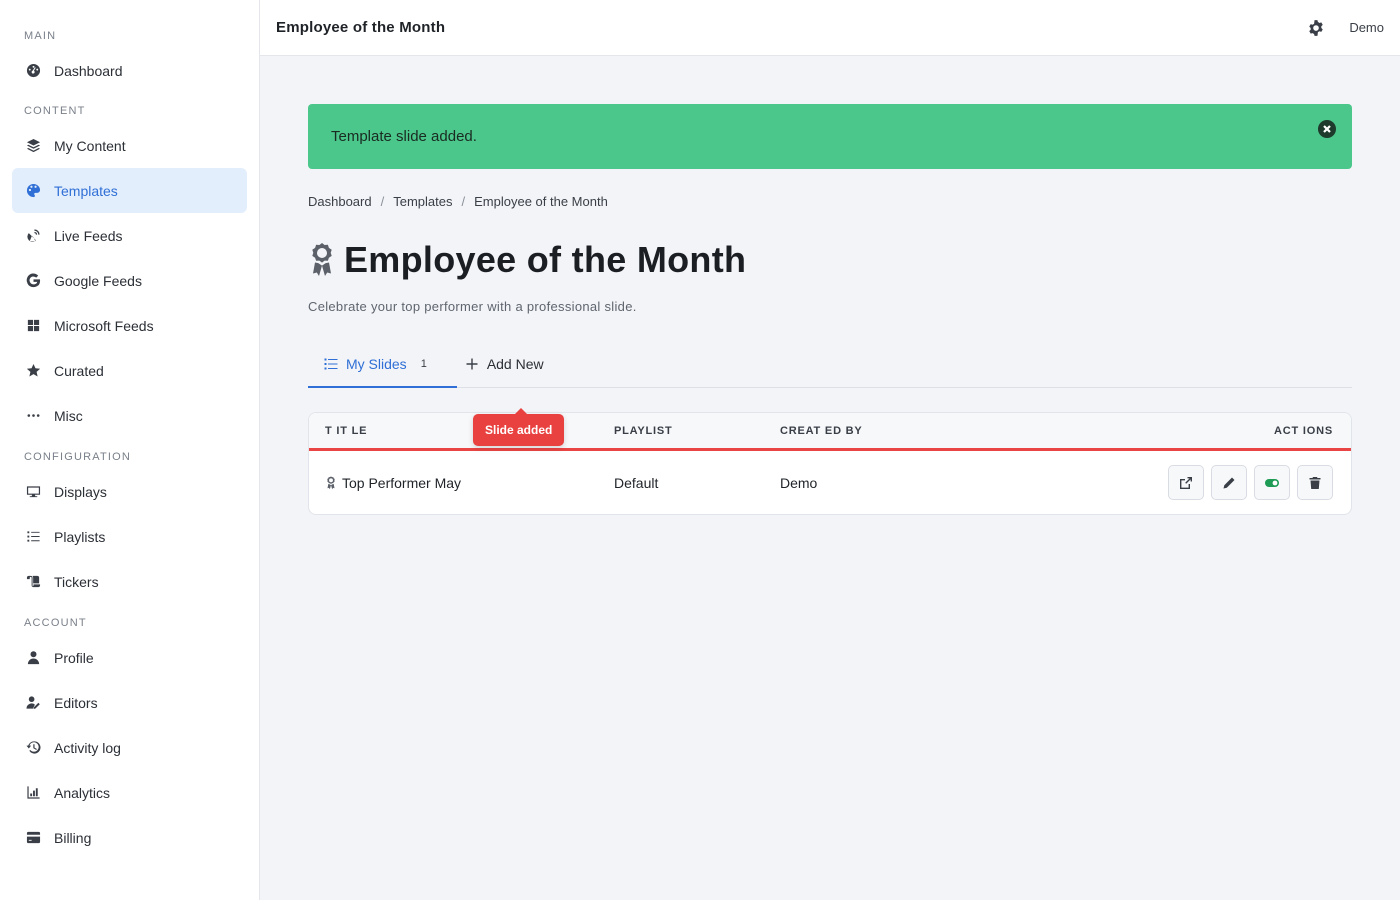 The height and width of the screenshot is (900, 1400). I want to click on table-header: T IT LE PLAYLIST CREAT ED BY ACT IONS, so click(830, 432).